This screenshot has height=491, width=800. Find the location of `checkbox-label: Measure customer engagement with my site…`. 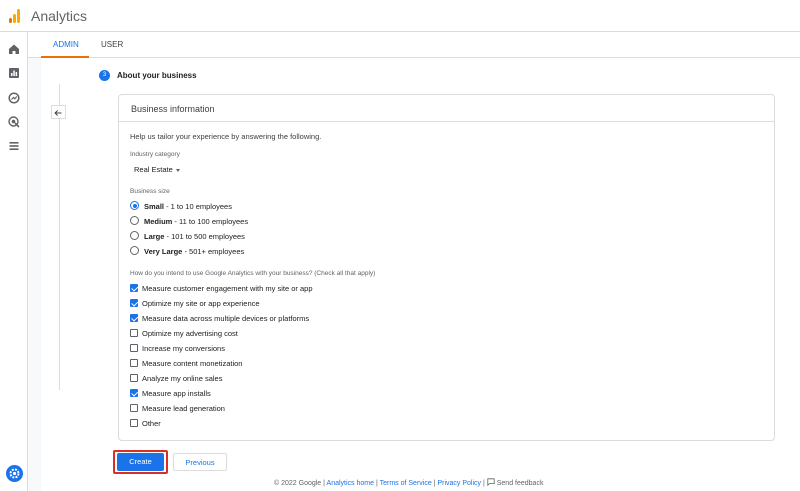

checkbox-label: Measure customer engagement with my site… is located at coordinates (227, 288).